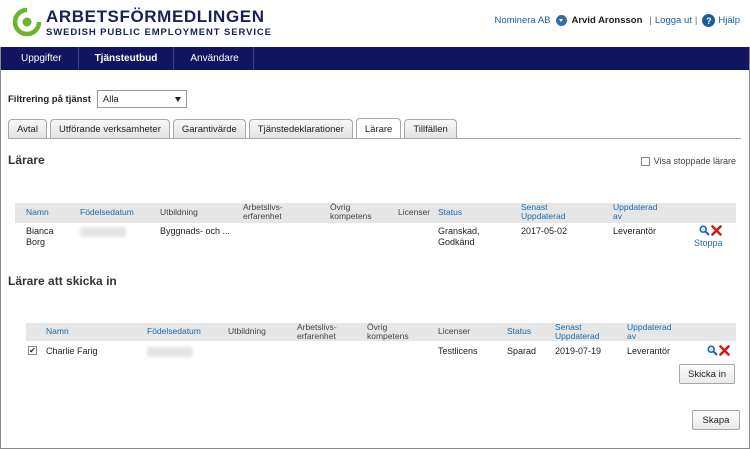  I want to click on teacher-licenses: Testlicens, so click(458, 351).